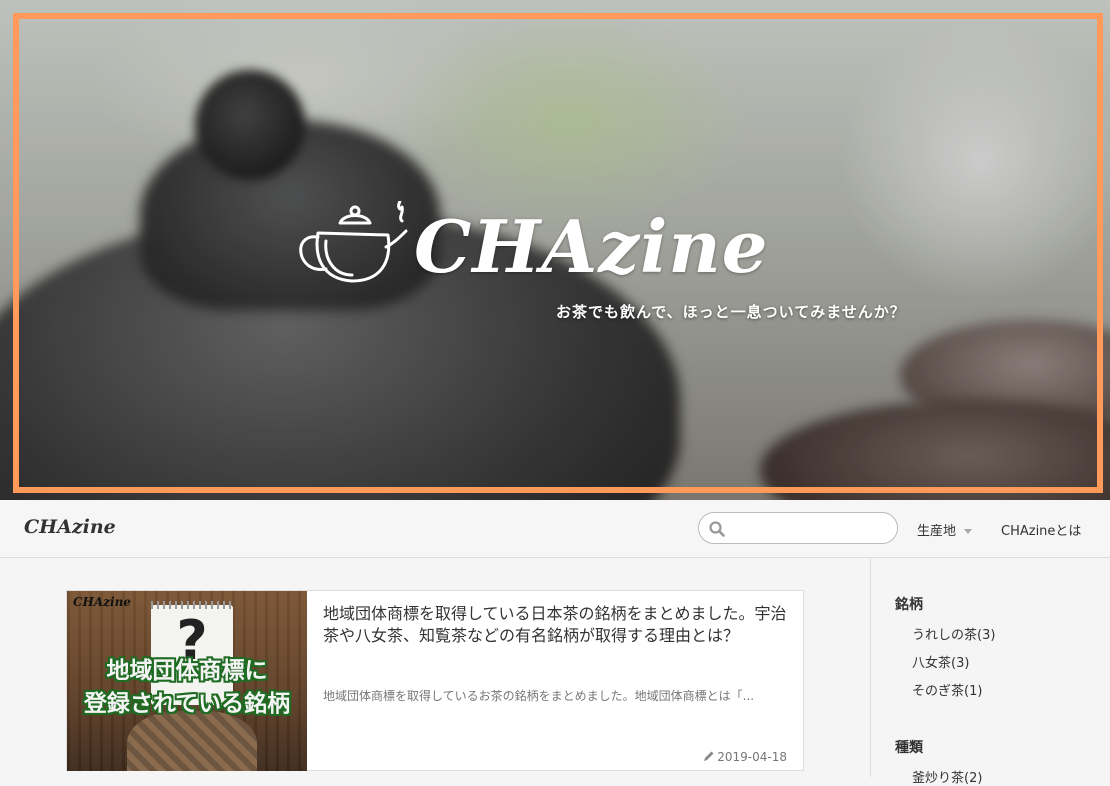  I want to click on post-thumbnail: ? CHAzine 地域団体商標に 登録されている銘柄, so click(187, 681).